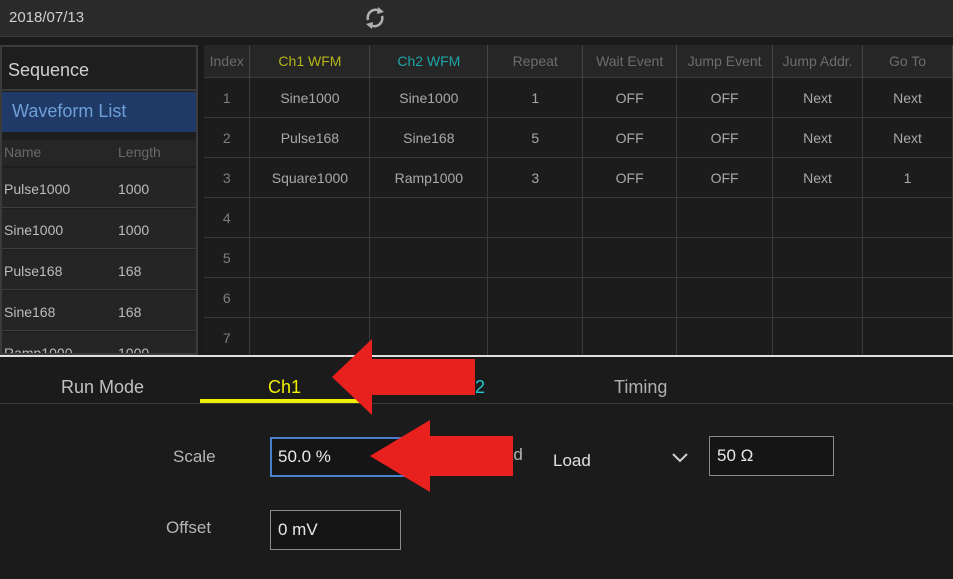  Describe the element at coordinates (99, 311) in the screenshot. I see `list-item: Sine168 168` at that location.